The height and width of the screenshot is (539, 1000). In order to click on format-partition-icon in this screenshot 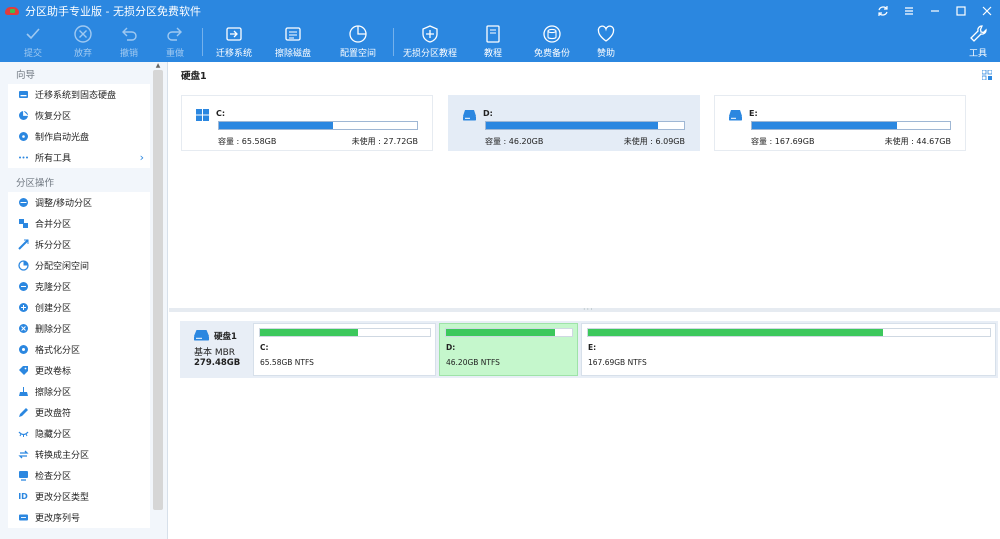, I will do `click(23, 350)`.